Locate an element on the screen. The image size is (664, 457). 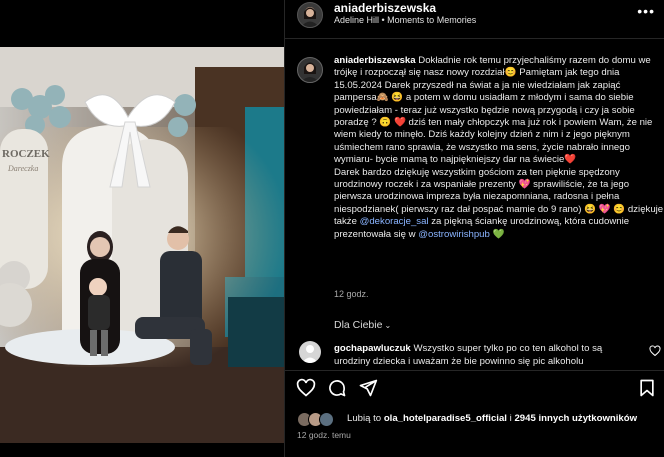
comment-icon is located at coordinates (337, 388).